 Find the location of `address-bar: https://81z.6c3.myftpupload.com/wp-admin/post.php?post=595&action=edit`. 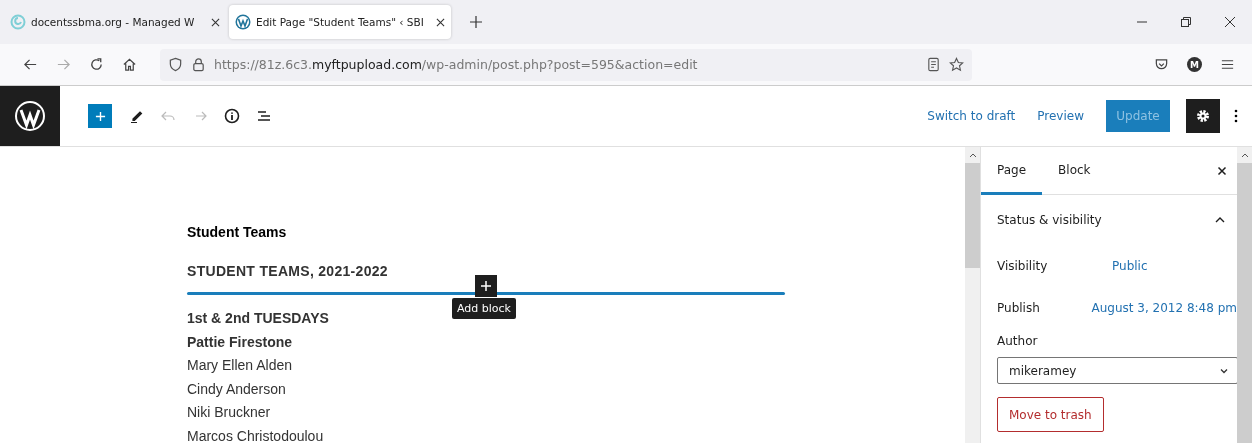

address-bar: https://81z.6c3.myftpupload.com/wp-admin/post.php?post=595&action=edit is located at coordinates (566, 64).